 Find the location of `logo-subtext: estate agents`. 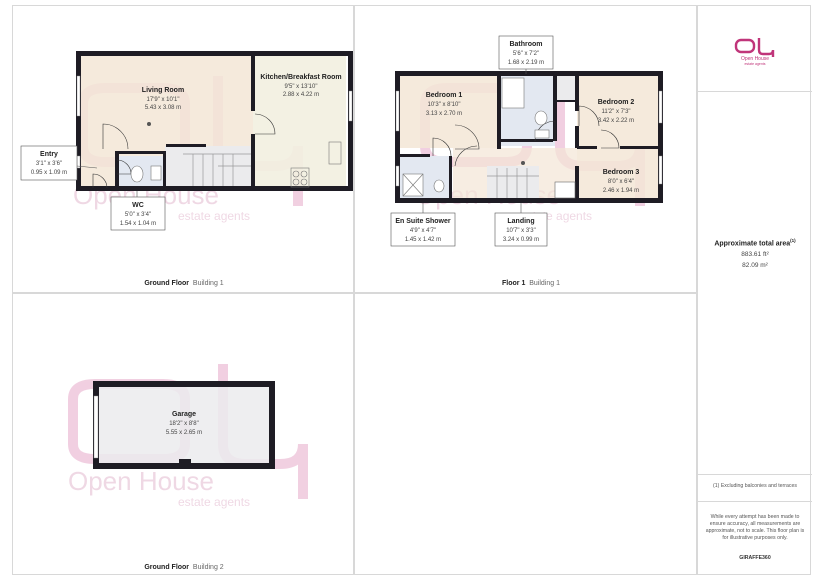

logo-subtext: estate agents is located at coordinates (755, 64).